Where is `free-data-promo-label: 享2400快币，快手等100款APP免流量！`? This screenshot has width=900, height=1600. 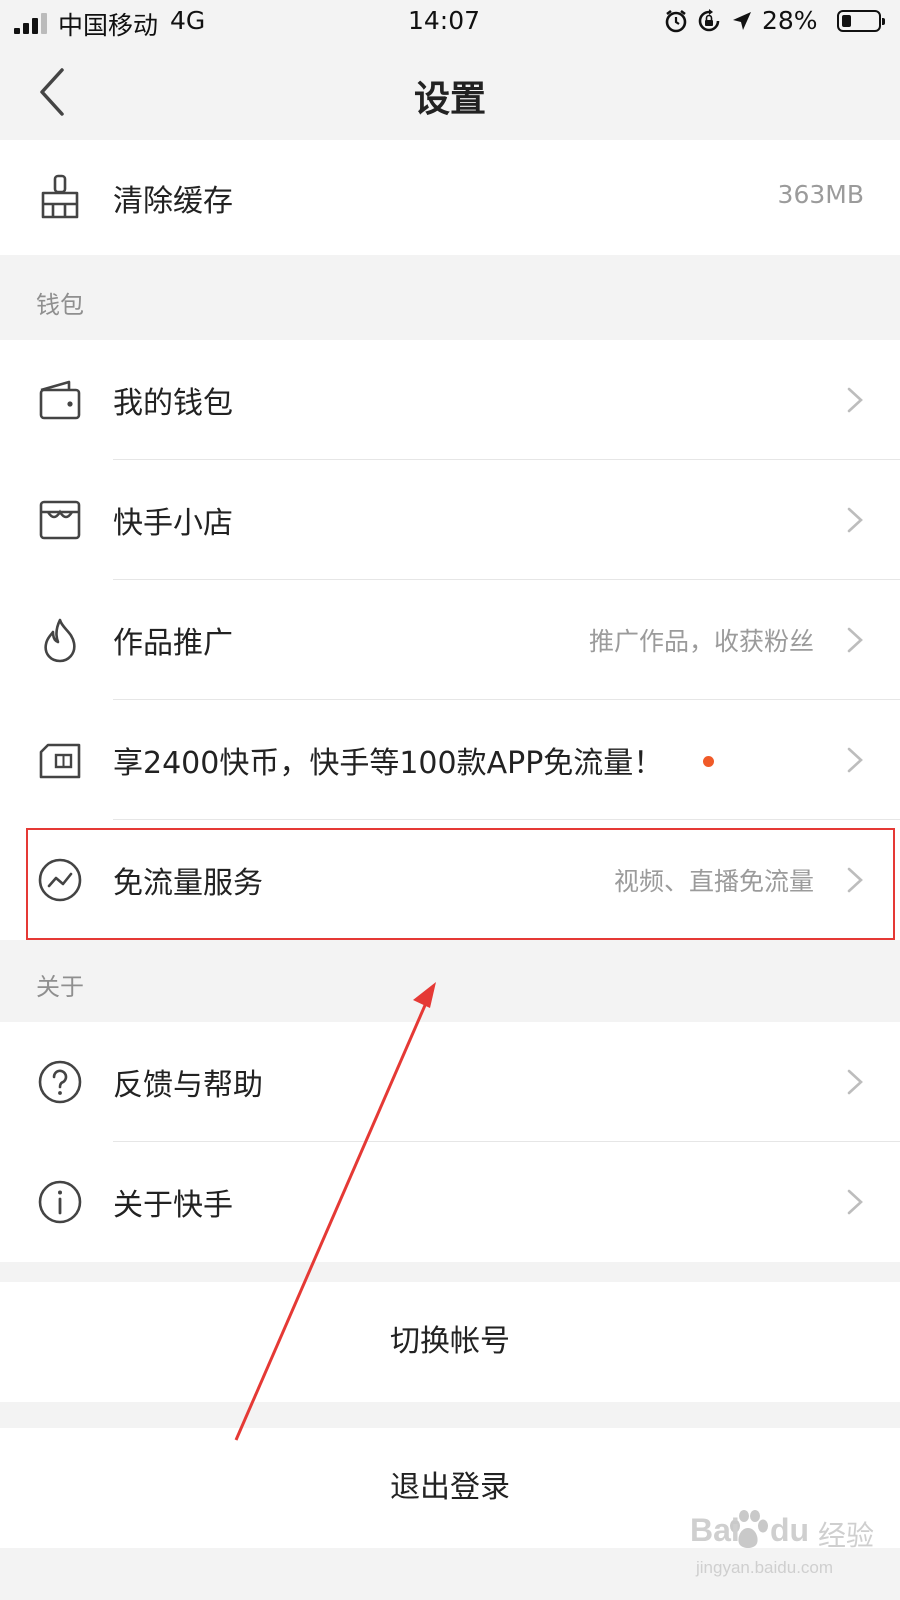 free-data-promo-label: 享2400快币，快手等100款APP免流量！ is located at coordinates (388, 763).